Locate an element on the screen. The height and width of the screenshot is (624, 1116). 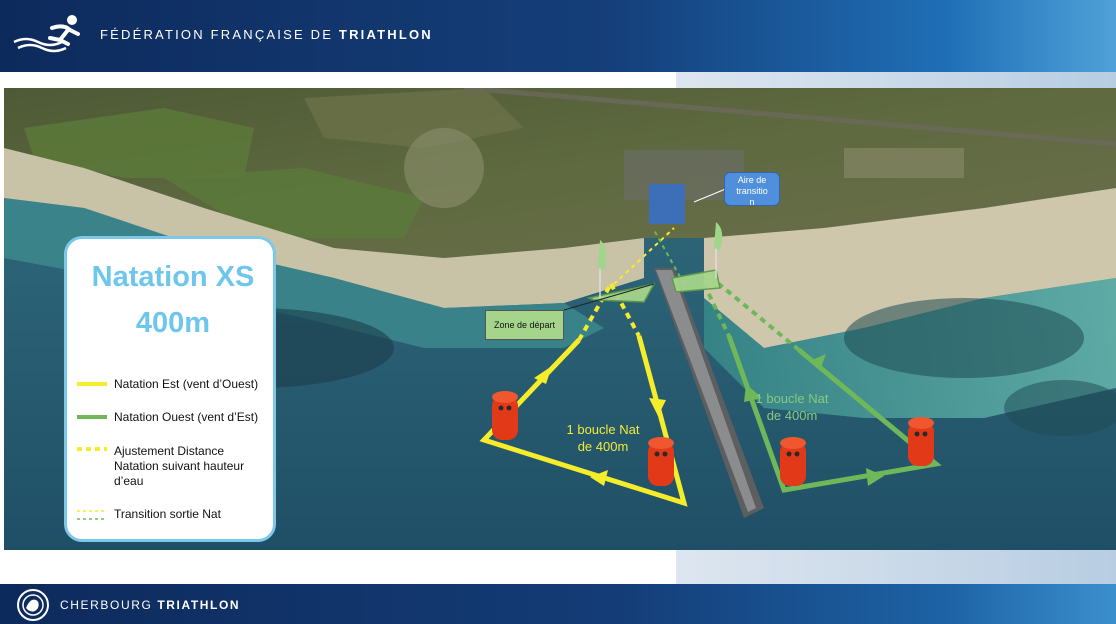
federation-title: FÉDÉRATION FRANÇAISE DE TRIATHLON is located at coordinates (266, 34).